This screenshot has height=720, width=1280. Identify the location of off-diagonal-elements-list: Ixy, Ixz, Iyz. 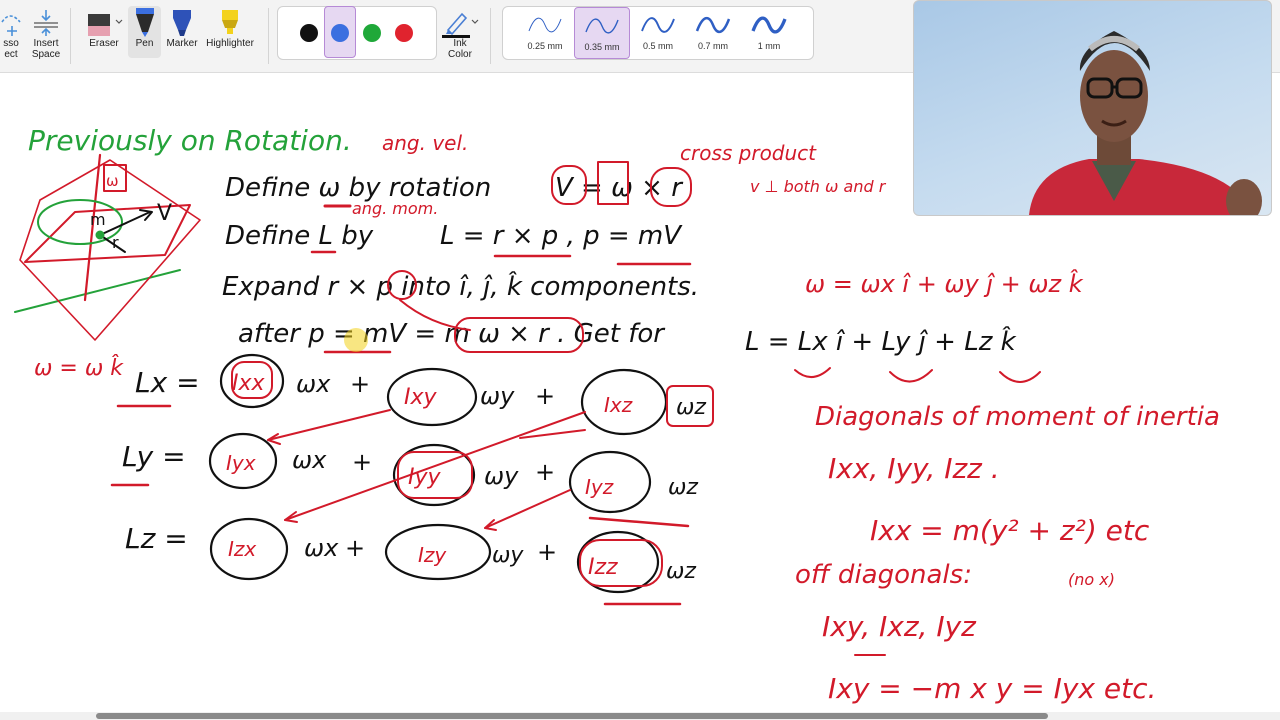
(899, 626).